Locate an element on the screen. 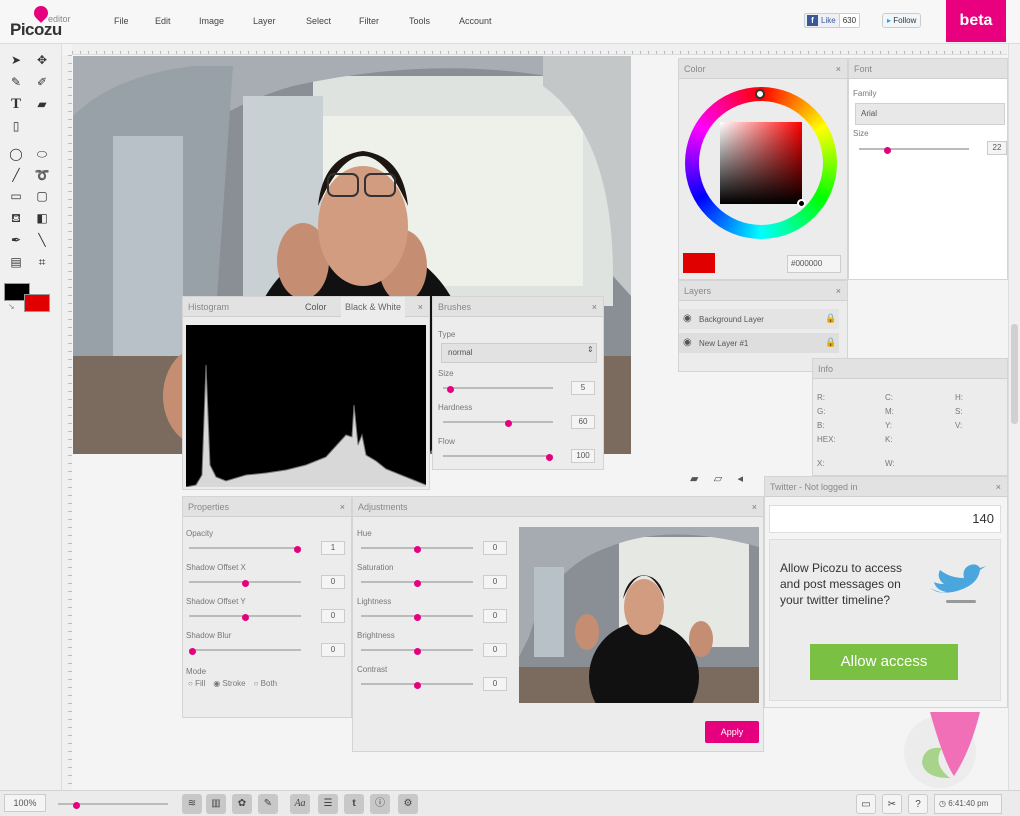  brush-icon: ✎ is located at coordinates (268, 804).